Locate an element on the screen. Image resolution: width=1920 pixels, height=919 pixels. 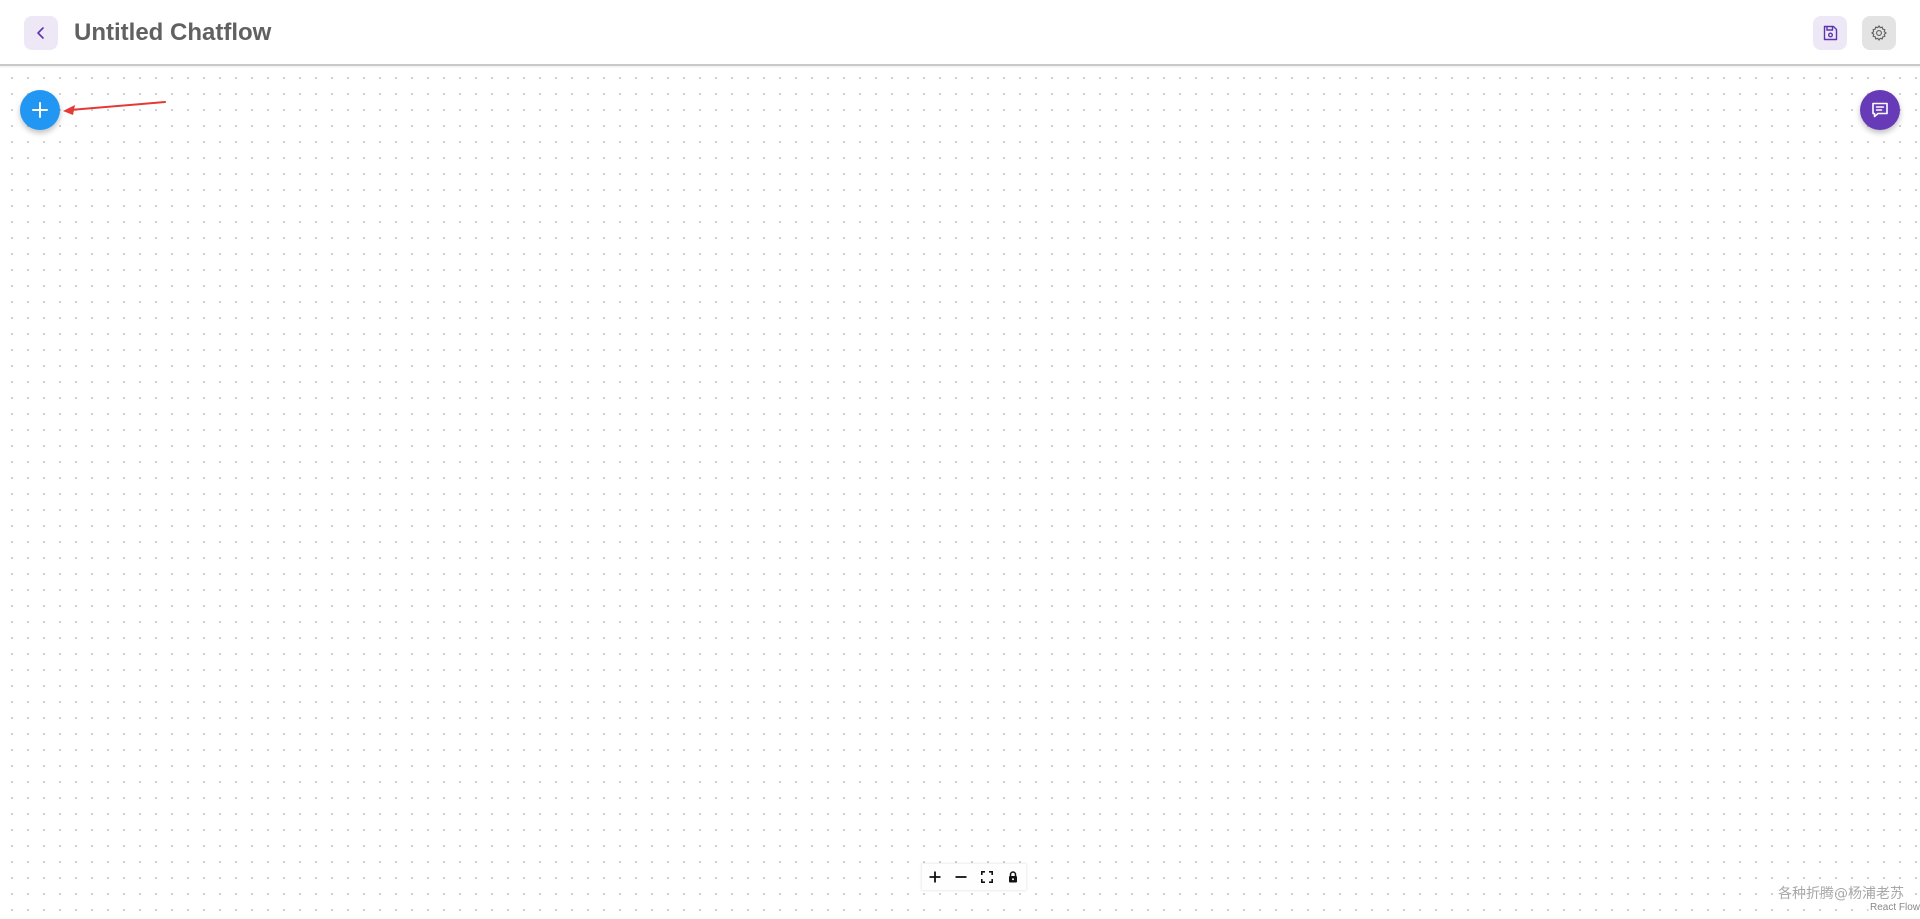
zoom-in-button is located at coordinates (935, 877).